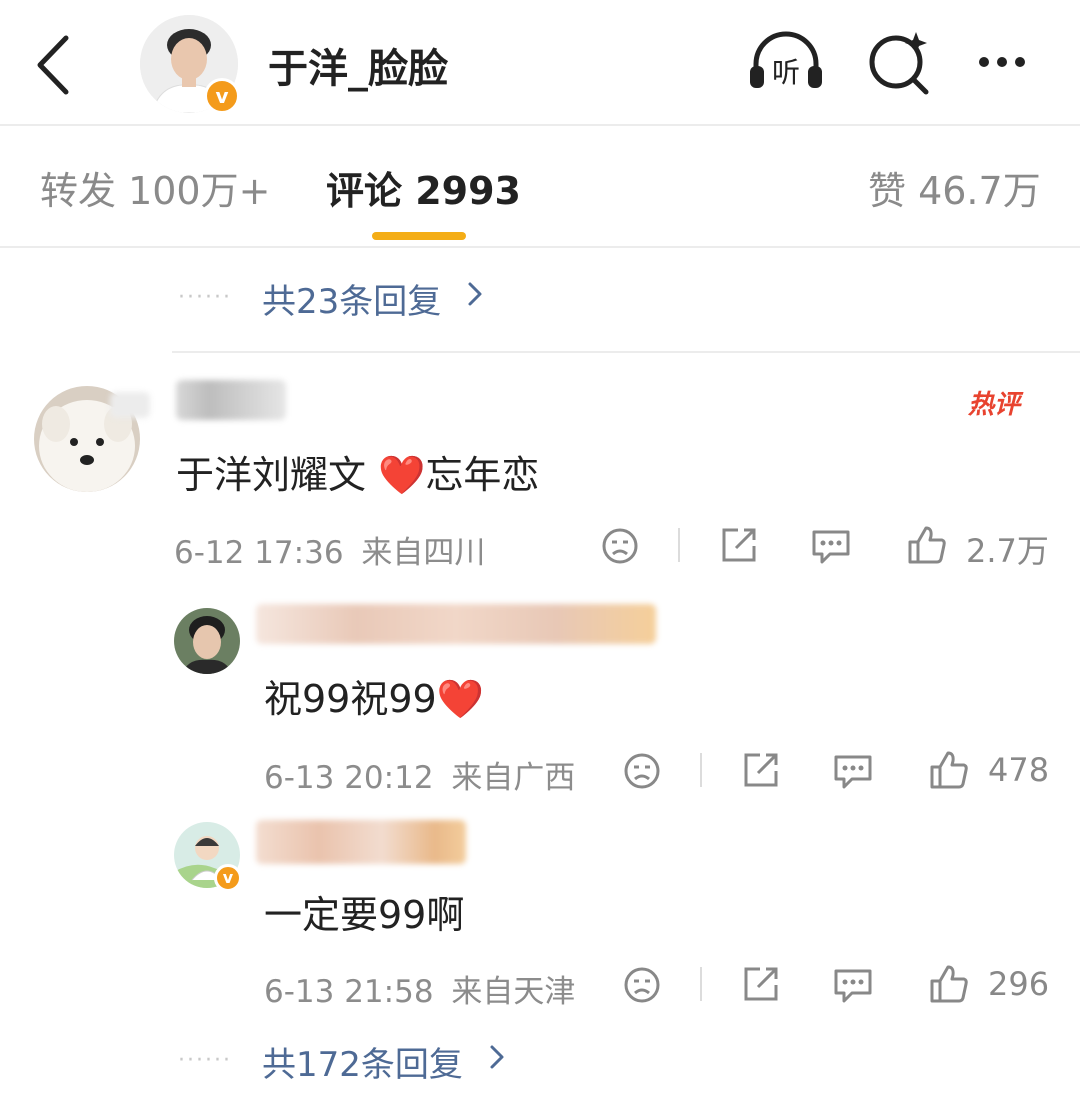 The width and height of the screenshot is (1080, 1117). Describe the element at coordinates (994, 405) in the screenshot. I see `hot-comment-badge: 热评` at that location.